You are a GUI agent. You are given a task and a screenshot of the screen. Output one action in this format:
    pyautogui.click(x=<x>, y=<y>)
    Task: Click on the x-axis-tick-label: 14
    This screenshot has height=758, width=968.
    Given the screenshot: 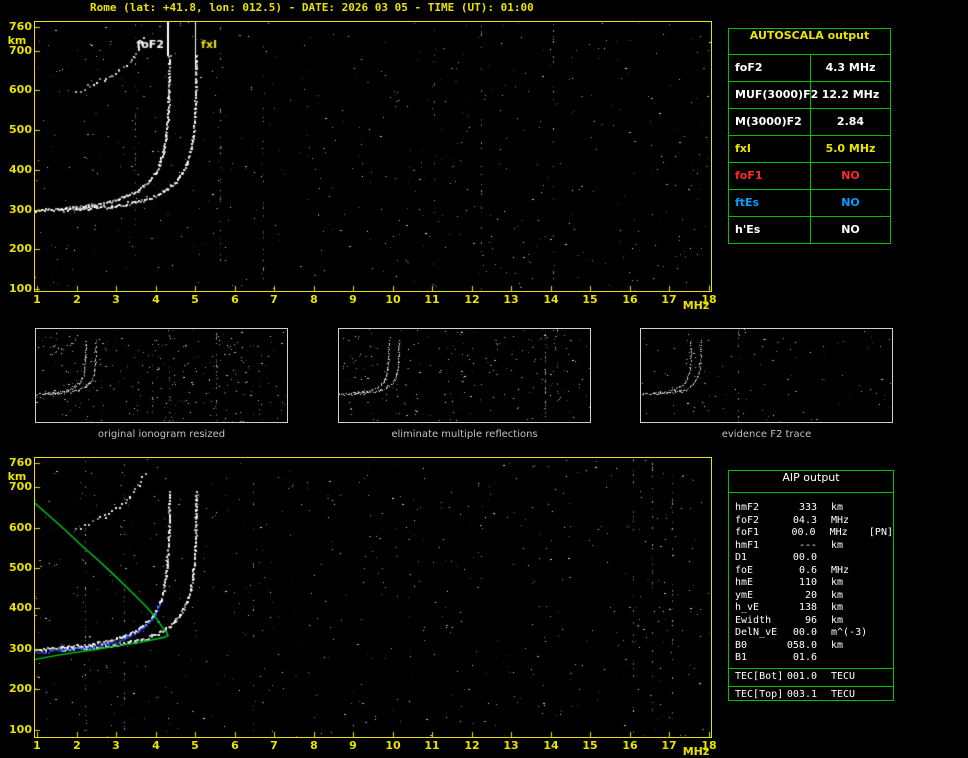 What is the action you would take?
    pyautogui.click(x=551, y=745)
    